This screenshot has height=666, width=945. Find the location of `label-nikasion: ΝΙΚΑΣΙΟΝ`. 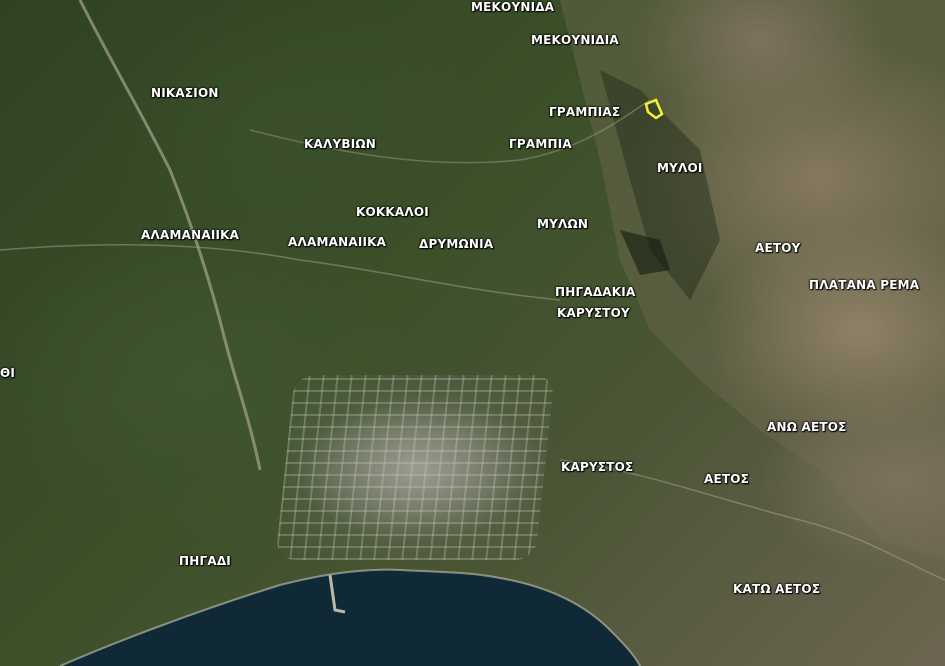

label-nikasion: ΝΙΚΑΣΙΟΝ is located at coordinates (185, 93).